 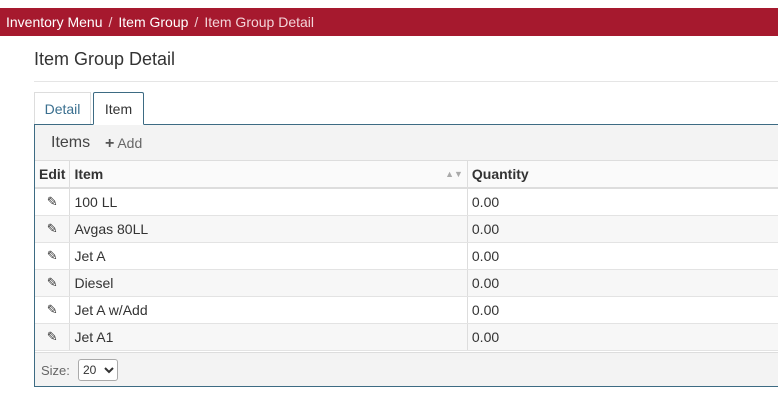 I want to click on item-cell: Diesel, so click(x=268, y=283).